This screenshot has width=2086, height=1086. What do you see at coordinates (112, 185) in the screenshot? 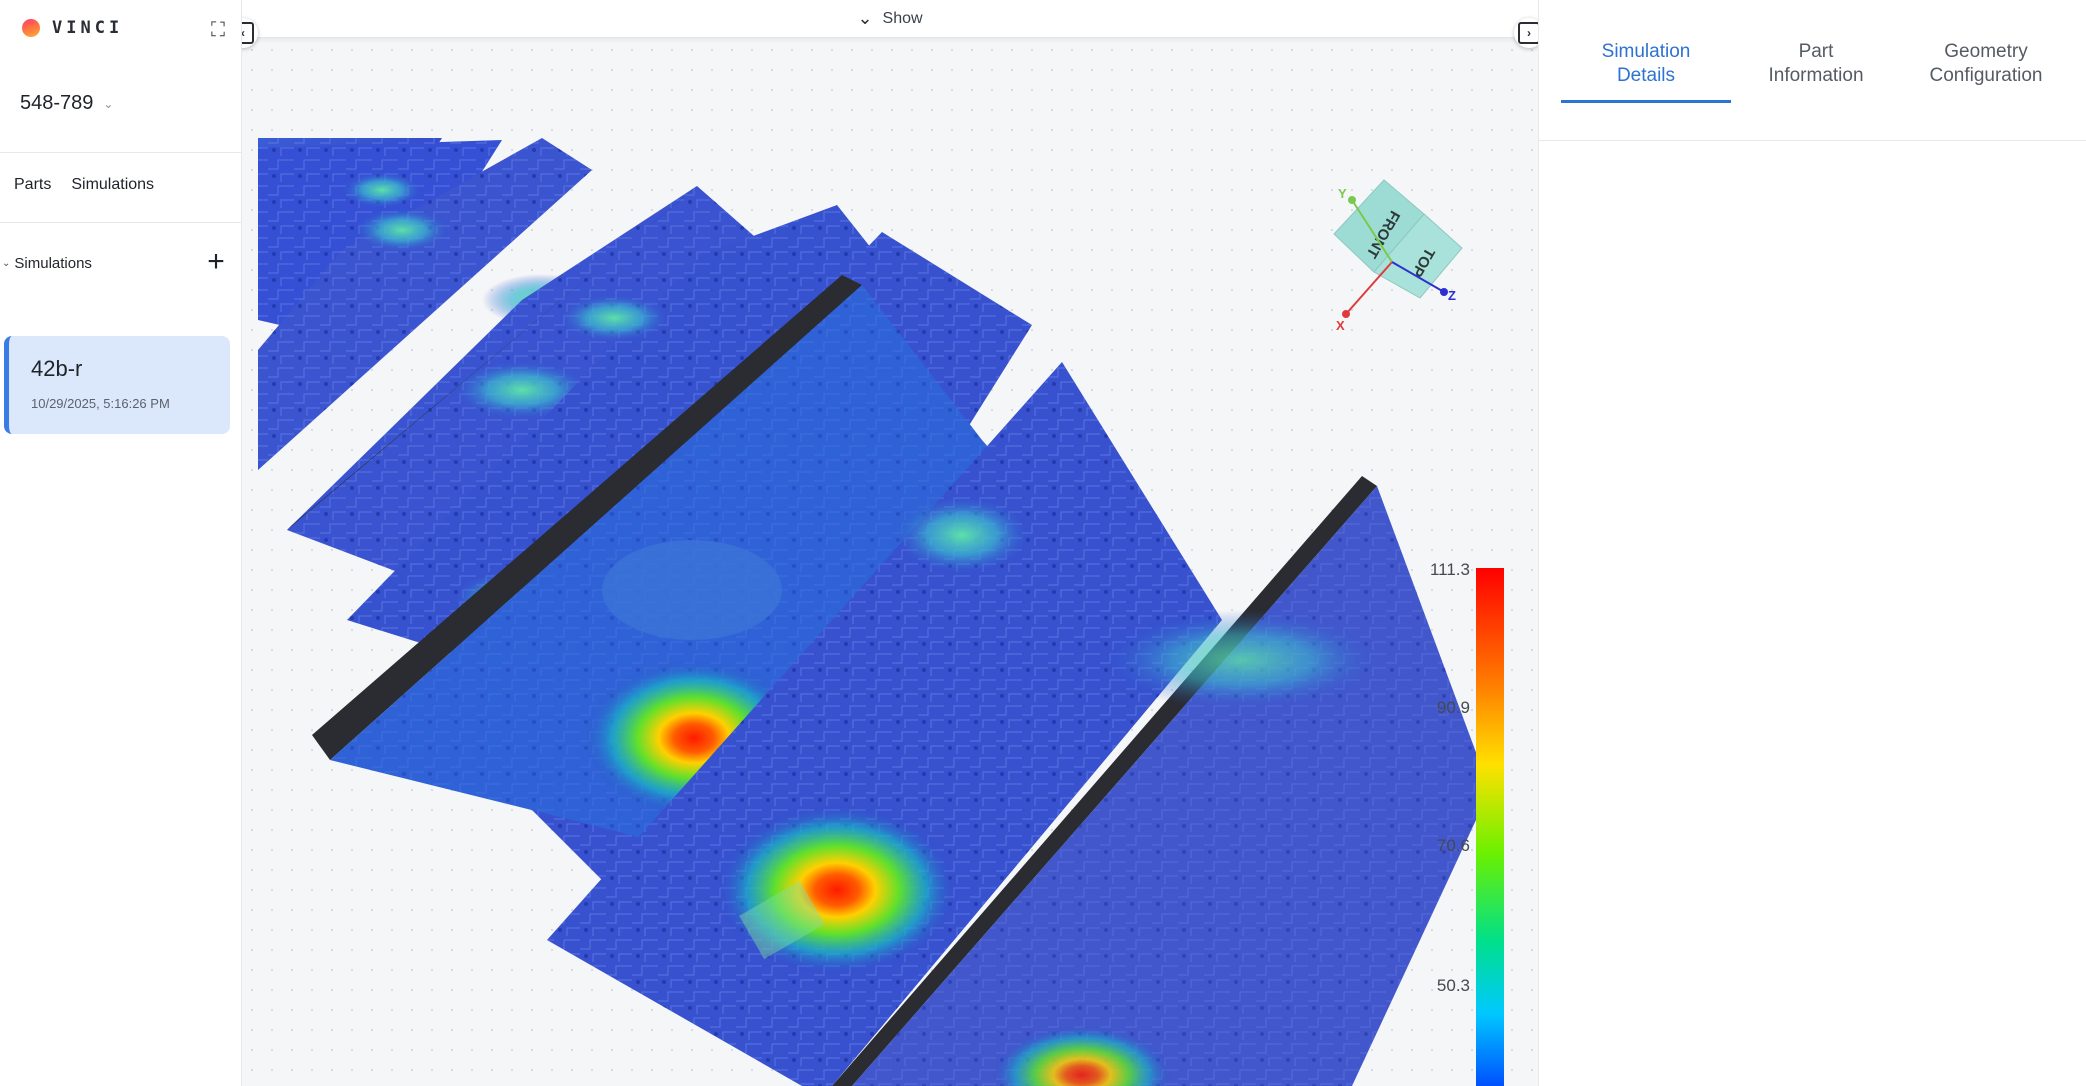
I see `tab-simulations: Simulations` at bounding box center [112, 185].